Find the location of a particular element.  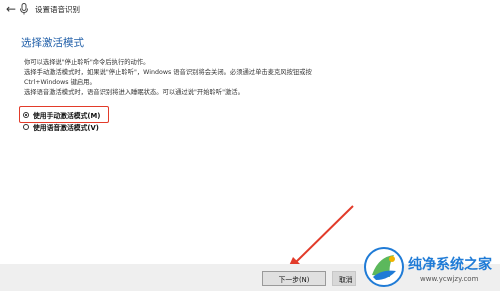

watermark-name: 纯净系统之家 is located at coordinates (450, 265).